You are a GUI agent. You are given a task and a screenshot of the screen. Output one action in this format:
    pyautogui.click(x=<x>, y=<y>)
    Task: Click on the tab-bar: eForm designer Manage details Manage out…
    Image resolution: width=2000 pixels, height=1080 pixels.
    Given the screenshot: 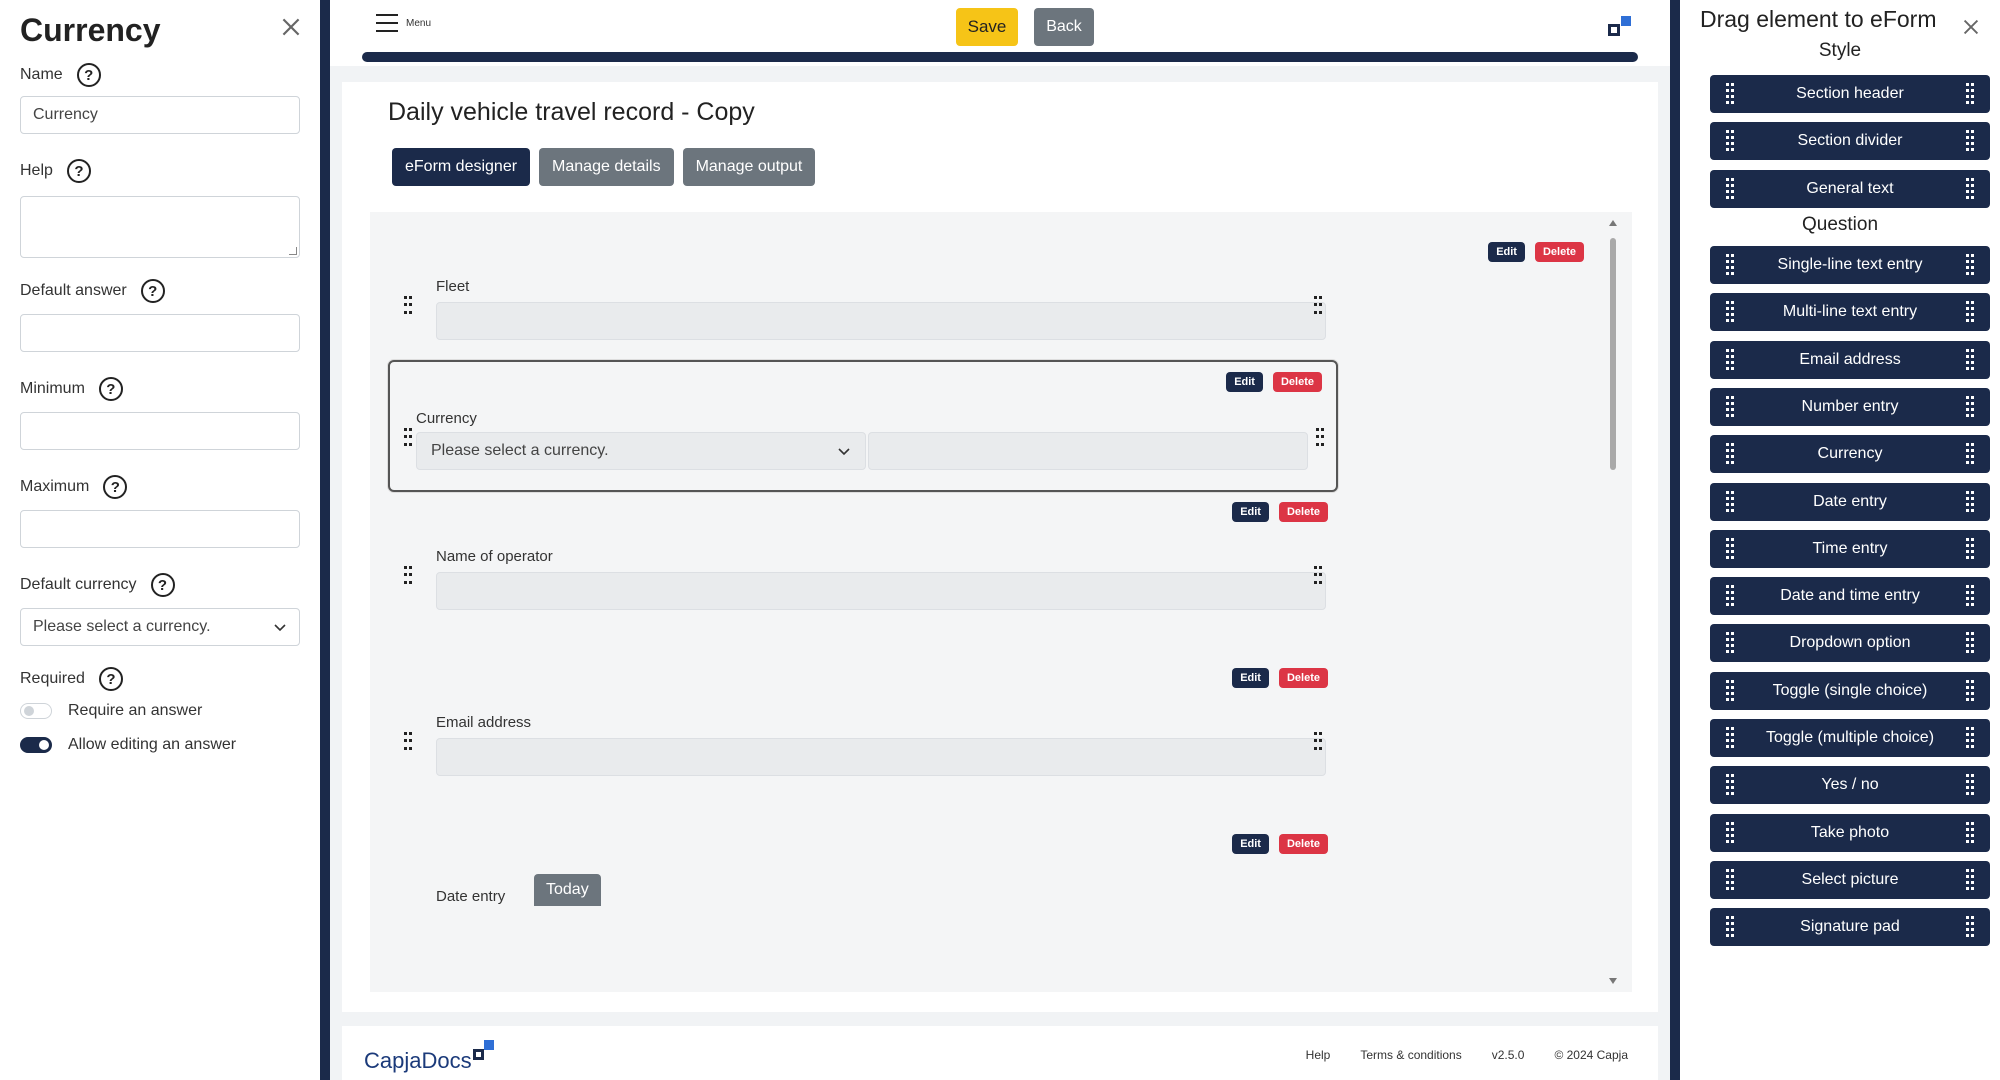 What is the action you would take?
    pyautogui.click(x=604, y=167)
    